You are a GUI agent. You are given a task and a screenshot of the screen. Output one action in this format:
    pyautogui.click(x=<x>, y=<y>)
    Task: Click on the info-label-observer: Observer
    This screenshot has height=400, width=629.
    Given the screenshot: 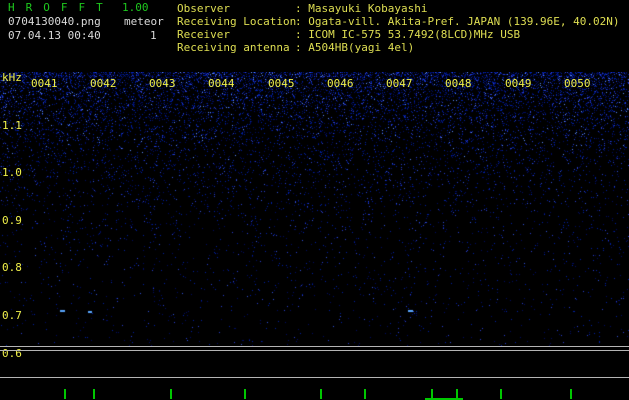 What is the action you would take?
    pyautogui.click(x=203, y=8)
    